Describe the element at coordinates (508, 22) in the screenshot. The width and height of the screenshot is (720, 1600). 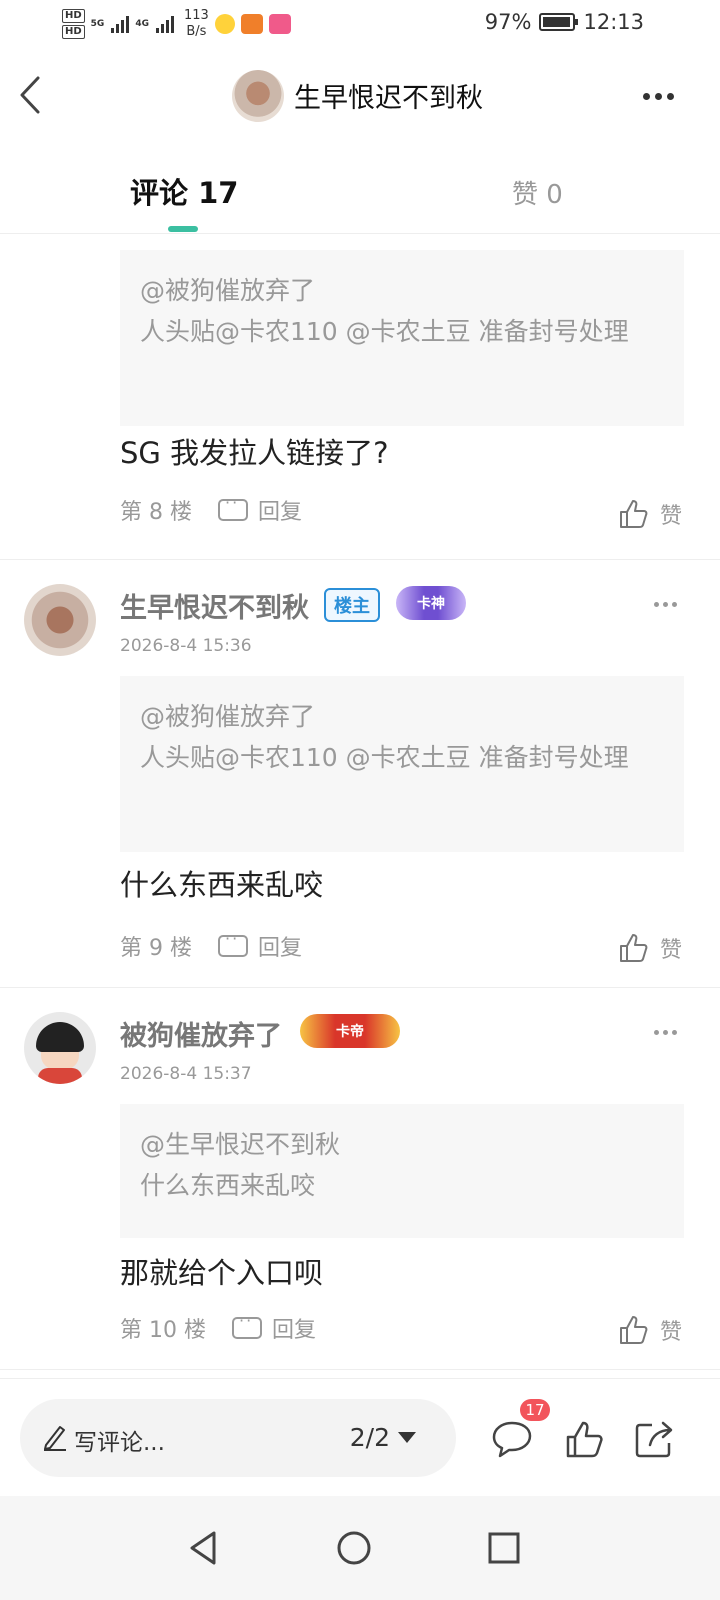
I see `battery-percent: 97%` at that location.